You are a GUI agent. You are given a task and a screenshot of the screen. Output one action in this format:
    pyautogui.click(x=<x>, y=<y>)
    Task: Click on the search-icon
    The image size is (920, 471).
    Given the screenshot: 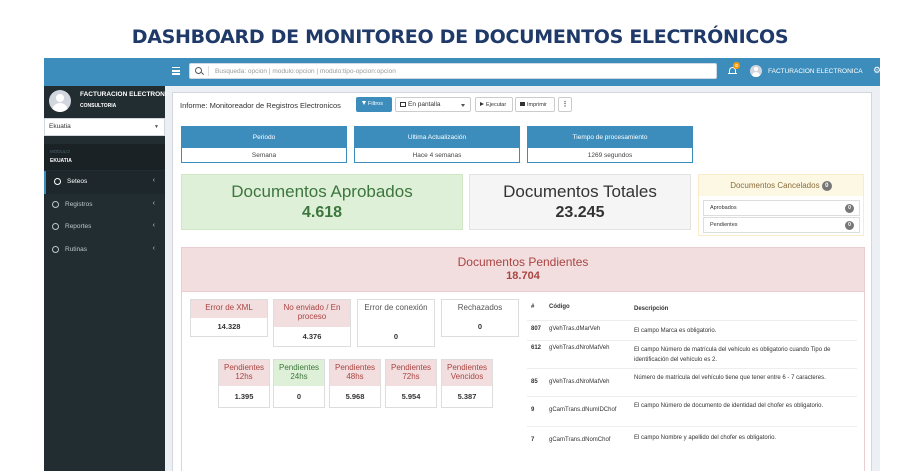 What is the action you would take?
    pyautogui.click(x=198, y=70)
    